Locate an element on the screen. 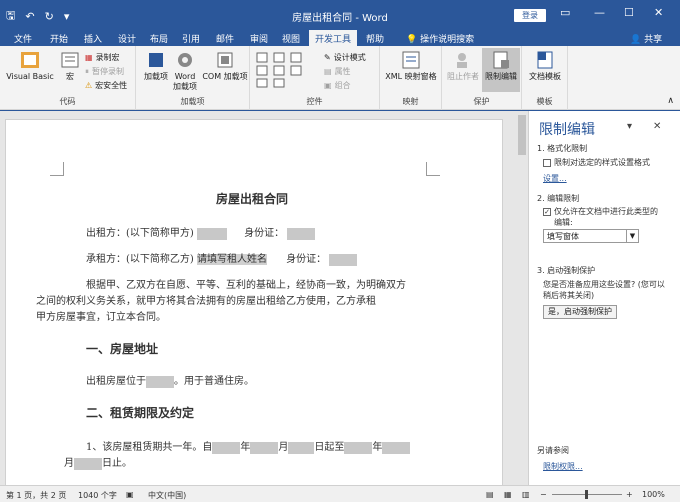 The height and width of the screenshot is (502, 680). restrict-editing-icon is located at coordinates (501, 60).